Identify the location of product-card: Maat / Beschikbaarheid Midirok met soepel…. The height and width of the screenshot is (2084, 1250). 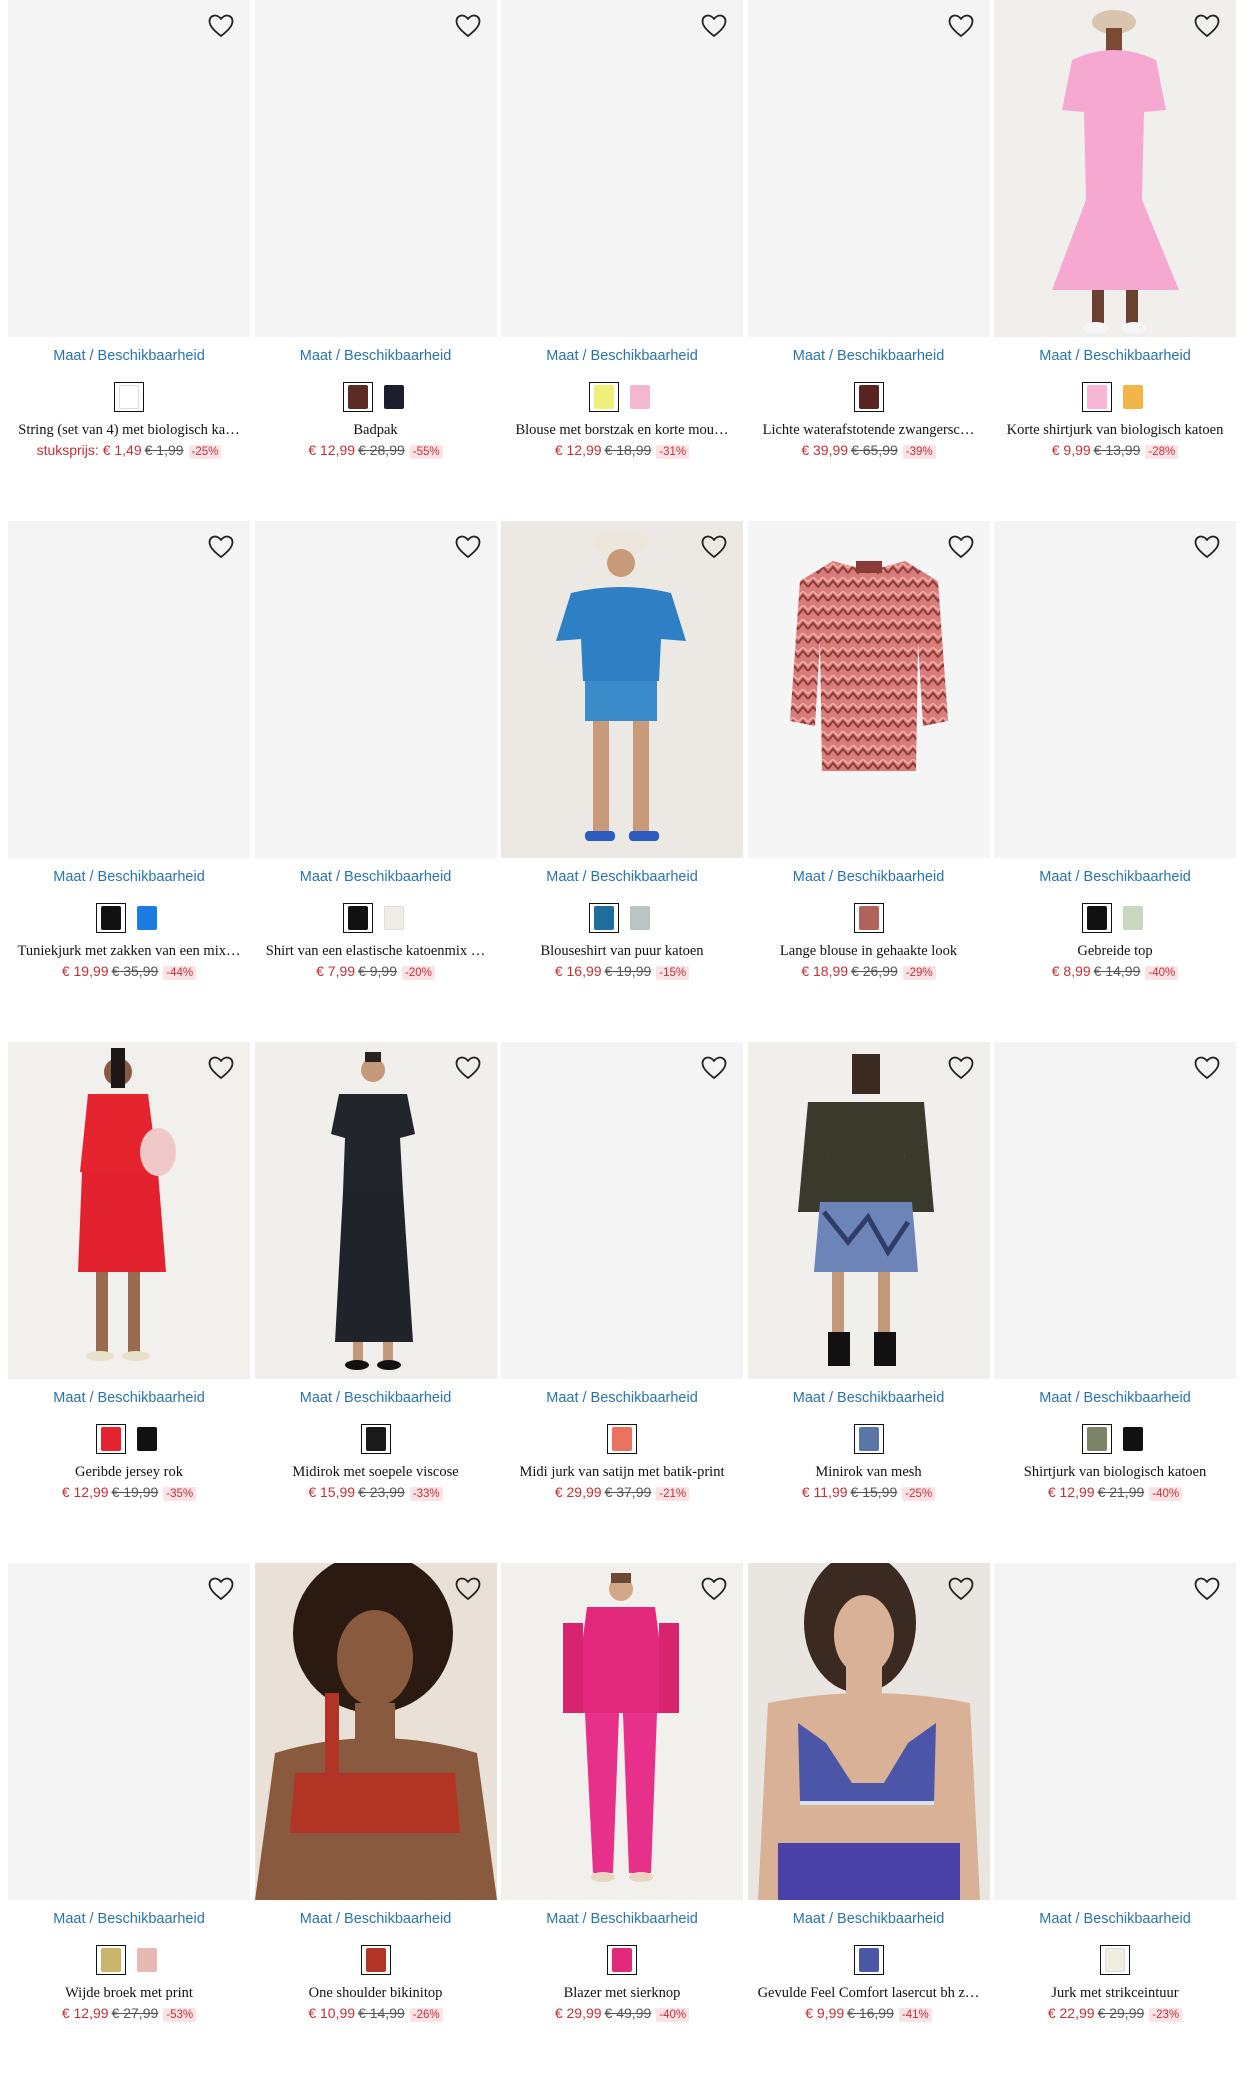
(375, 1302).